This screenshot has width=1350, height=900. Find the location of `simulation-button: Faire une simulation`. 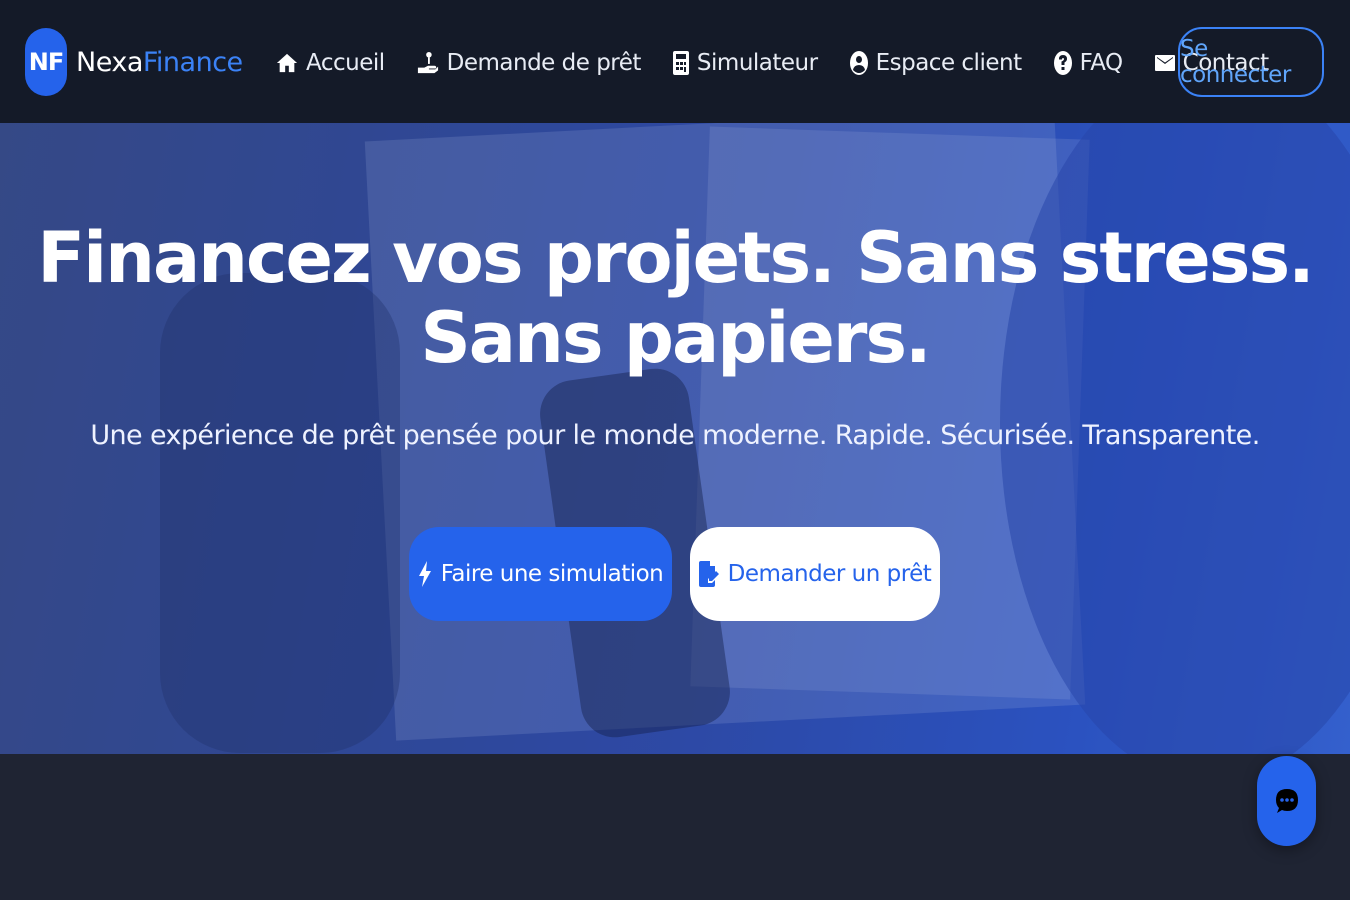

simulation-button: Faire une simulation is located at coordinates (540, 574).